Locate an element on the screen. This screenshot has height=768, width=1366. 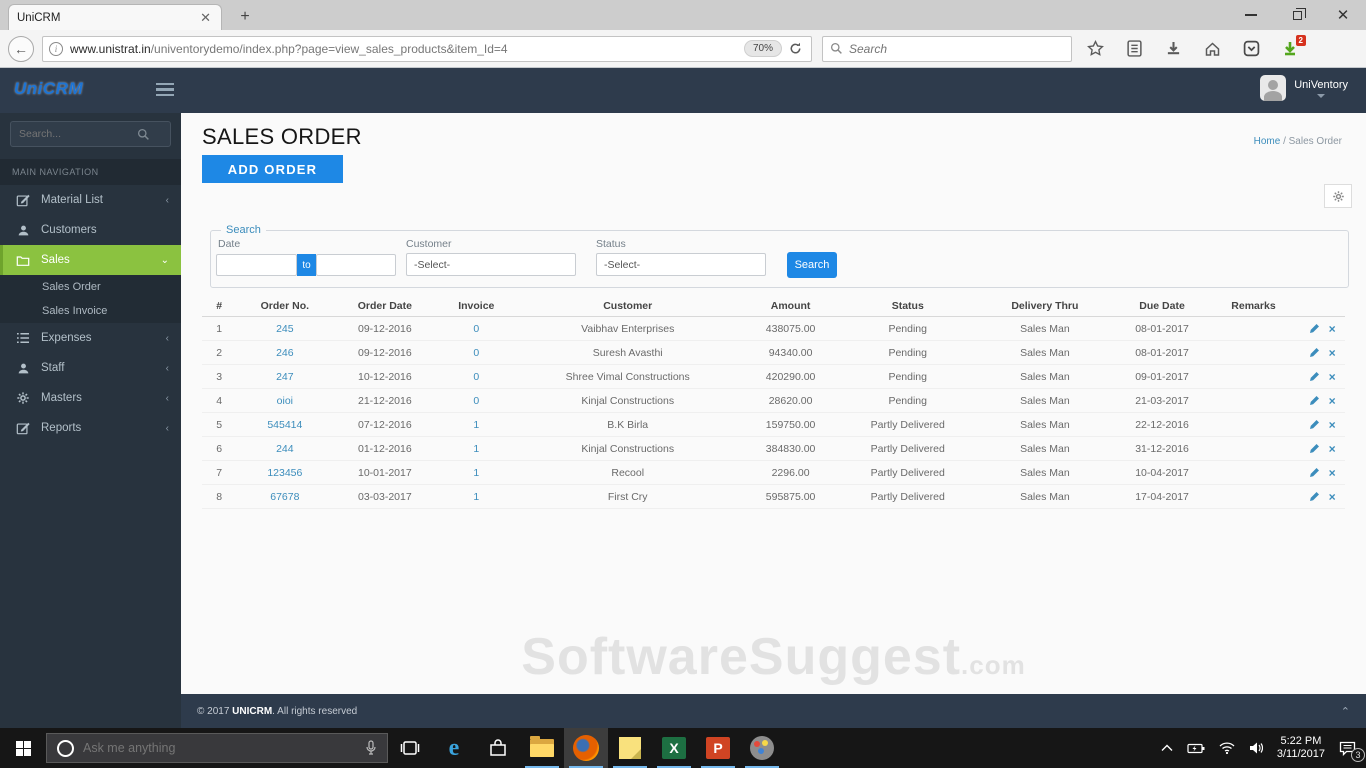
start-button is located at coordinates (23, 748).